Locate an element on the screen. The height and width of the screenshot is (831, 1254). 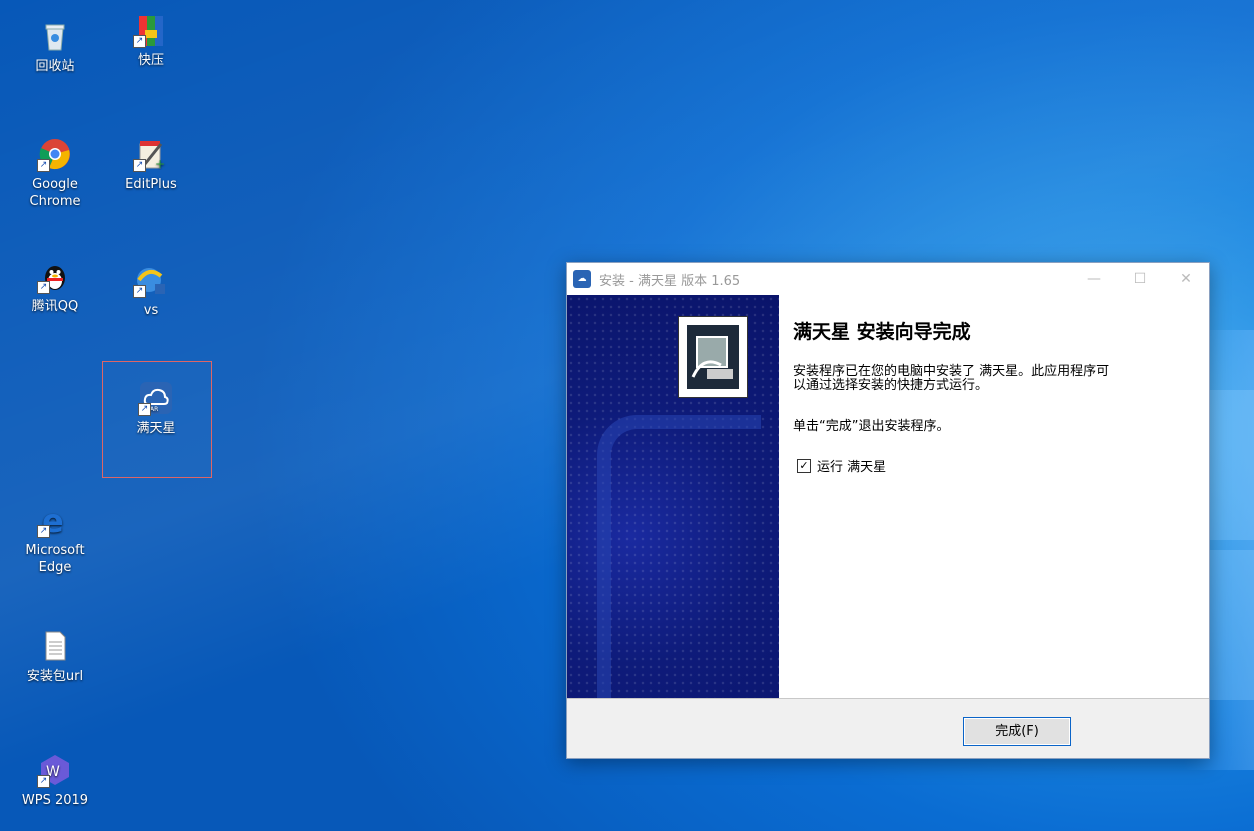
desktop-icon-label: Google Chrome is located at coordinates (55, 193).